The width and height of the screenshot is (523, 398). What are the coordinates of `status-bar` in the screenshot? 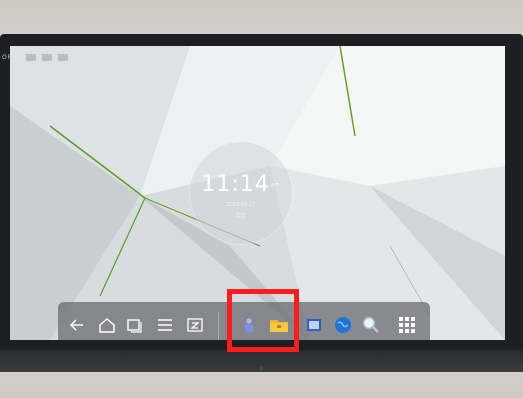 It's located at (47, 57).